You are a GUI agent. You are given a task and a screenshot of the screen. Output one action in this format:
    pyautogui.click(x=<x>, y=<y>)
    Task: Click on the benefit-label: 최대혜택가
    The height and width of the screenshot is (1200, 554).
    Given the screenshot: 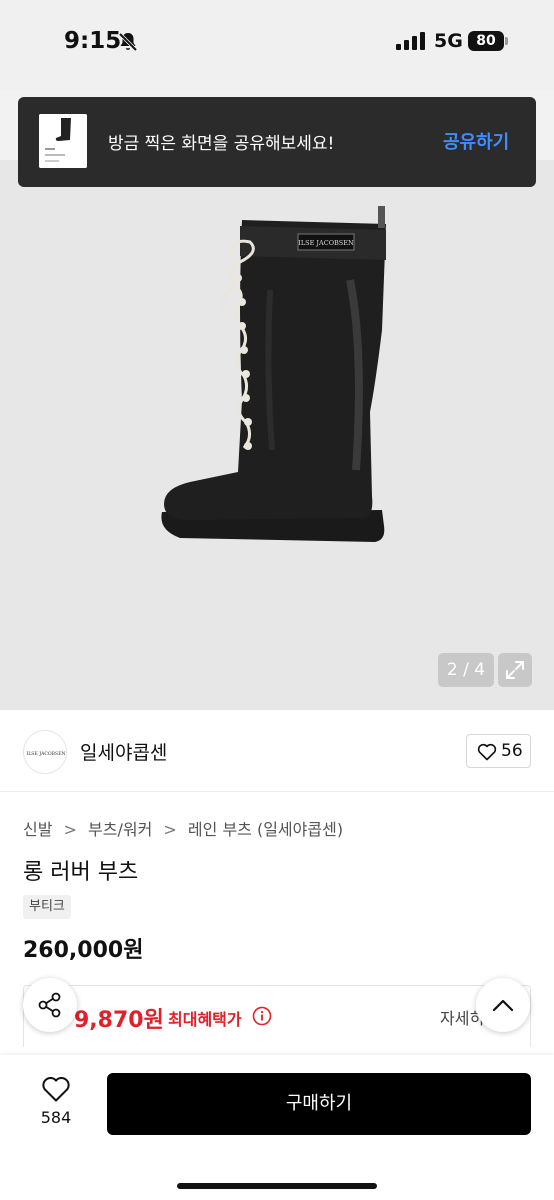 What is the action you would take?
    pyautogui.click(x=205, y=1019)
    